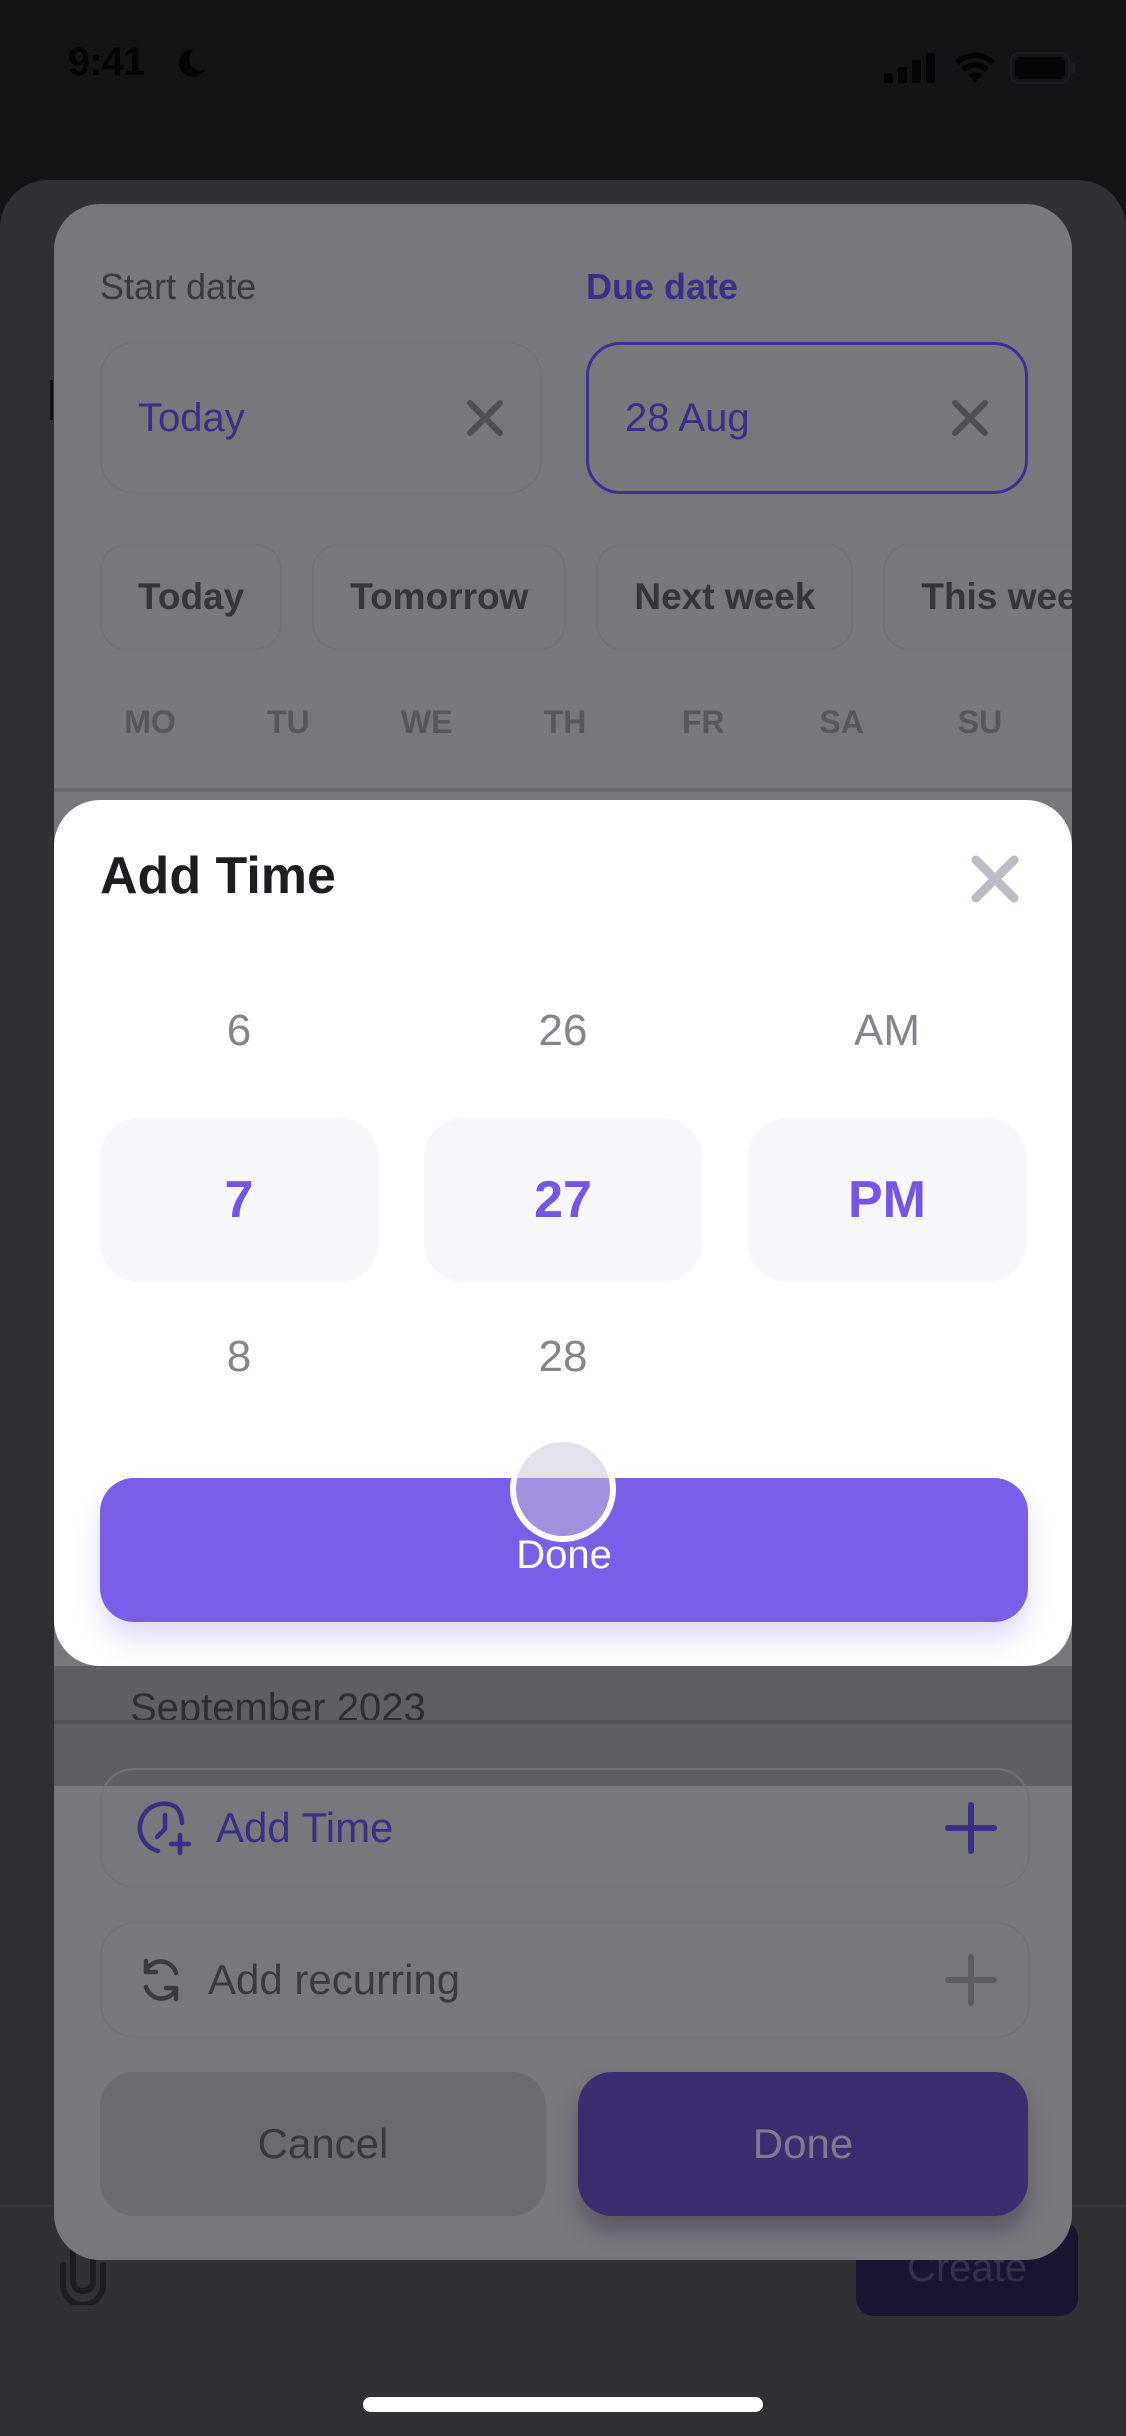 The height and width of the screenshot is (2436, 1126). What do you see at coordinates (51, 400) in the screenshot?
I see `background-edge-mark` at bounding box center [51, 400].